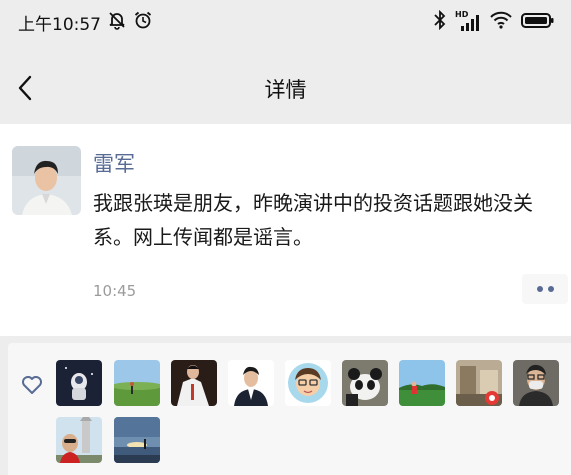 The height and width of the screenshot is (475, 571). Describe the element at coordinates (115, 291) in the screenshot. I see `post-time: 10:45` at that location.